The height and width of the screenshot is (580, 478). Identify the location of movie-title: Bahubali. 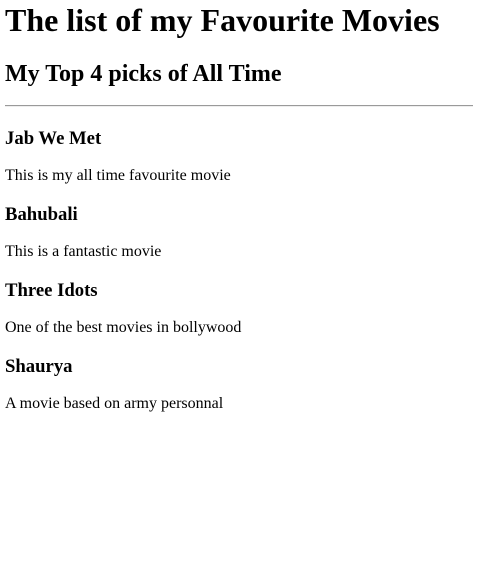
(41, 214).